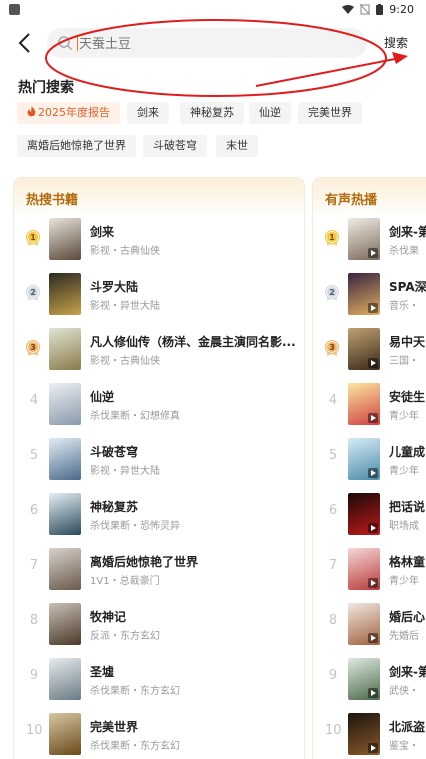  I want to click on book-title: 完美世界, so click(114, 727).